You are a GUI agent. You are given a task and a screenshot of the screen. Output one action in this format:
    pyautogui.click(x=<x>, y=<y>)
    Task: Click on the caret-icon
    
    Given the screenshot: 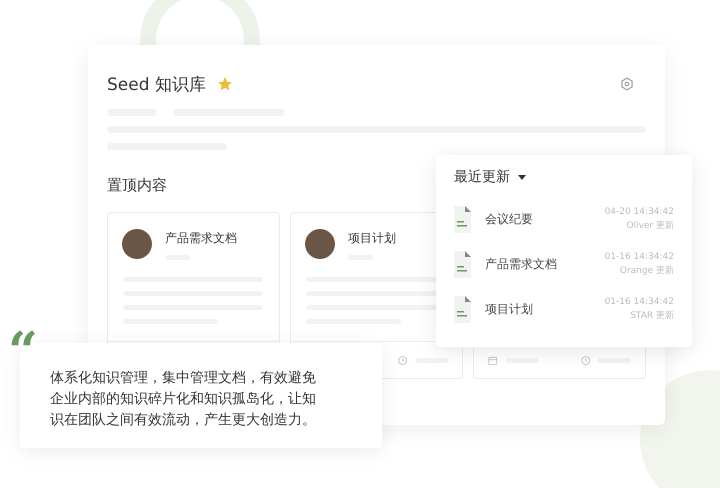 What is the action you would take?
    pyautogui.click(x=522, y=177)
    